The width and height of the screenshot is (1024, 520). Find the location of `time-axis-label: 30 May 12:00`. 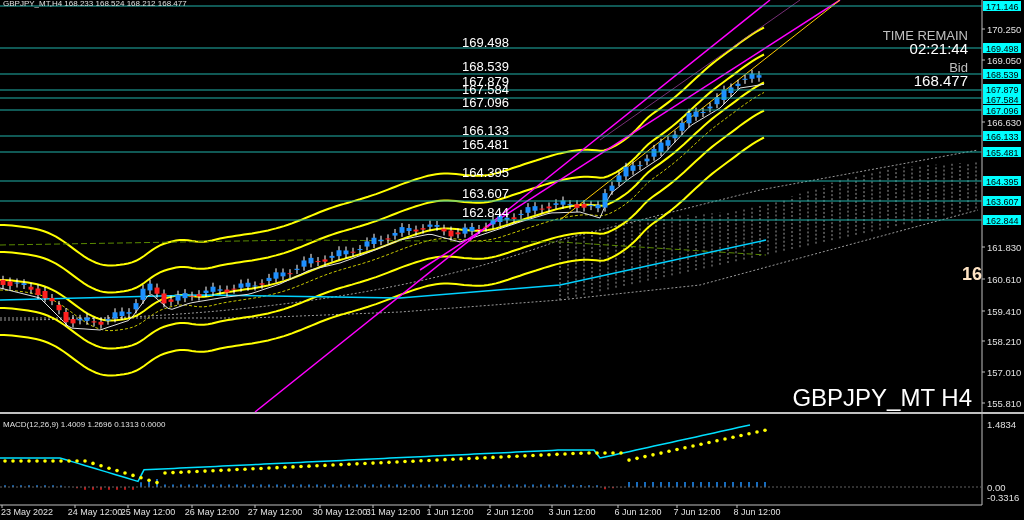

time-axis-label: 30 May 12:00 is located at coordinates (340, 512).